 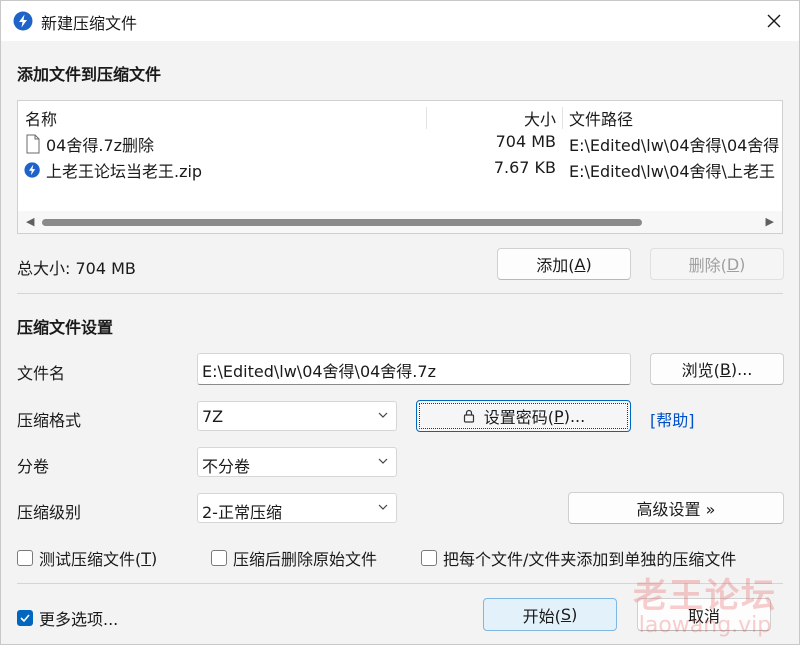 I want to click on lock-icon, so click(x=468, y=416).